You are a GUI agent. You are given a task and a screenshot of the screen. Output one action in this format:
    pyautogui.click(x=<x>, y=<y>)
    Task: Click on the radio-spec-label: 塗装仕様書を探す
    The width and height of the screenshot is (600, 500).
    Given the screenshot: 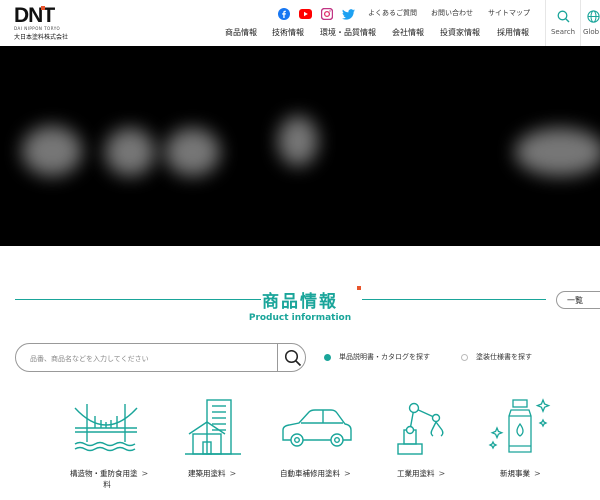 What is the action you would take?
    pyautogui.click(x=504, y=357)
    